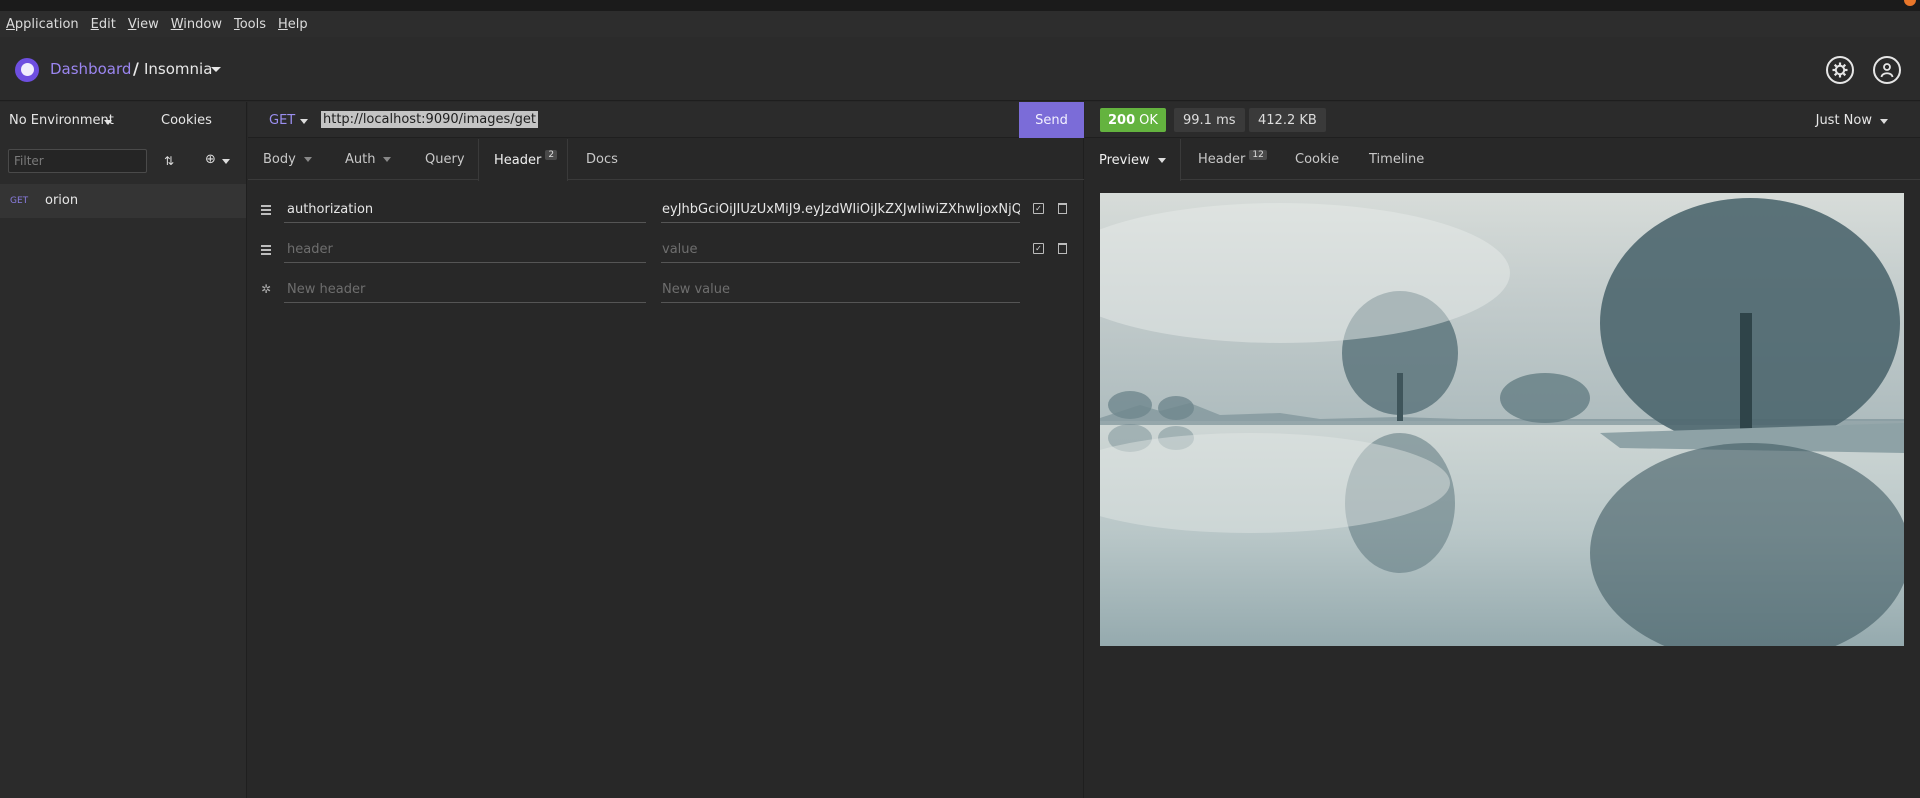  What do you see at coordinates (1209, 120) in the screenshot?
I see `response-time-badge: 99.1 ms` at bounding box center [1209, 120].